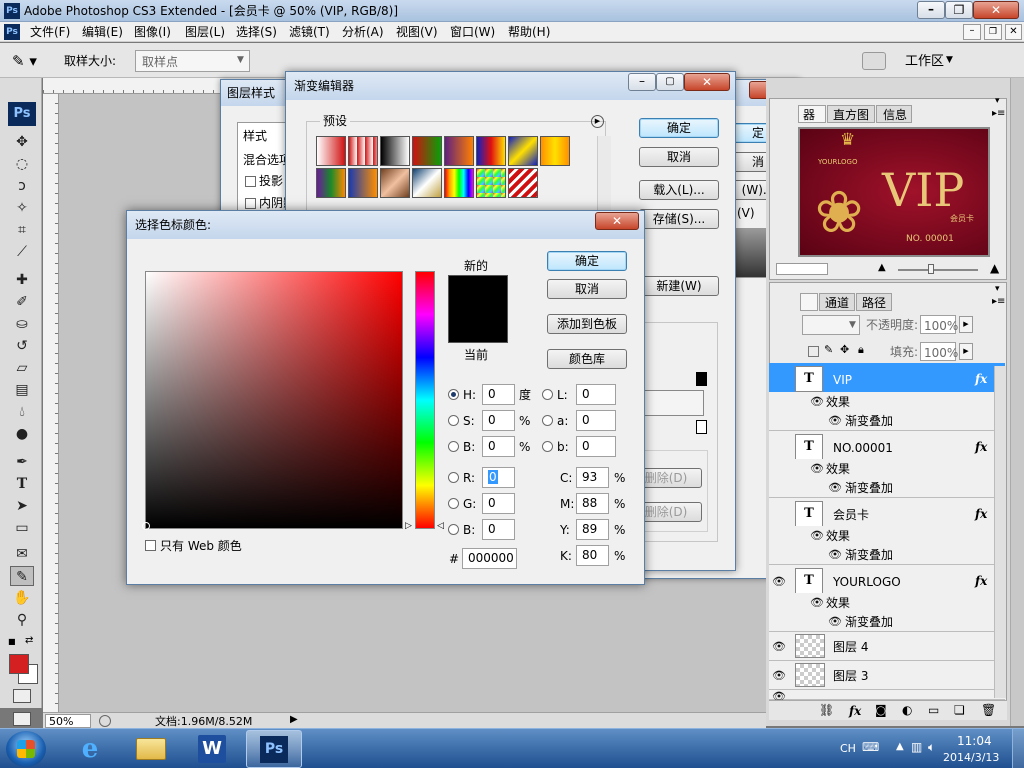 This screenshot has width=1024, height=768. I want to click on volume-icon: 🔈︎, so click(931, 747).